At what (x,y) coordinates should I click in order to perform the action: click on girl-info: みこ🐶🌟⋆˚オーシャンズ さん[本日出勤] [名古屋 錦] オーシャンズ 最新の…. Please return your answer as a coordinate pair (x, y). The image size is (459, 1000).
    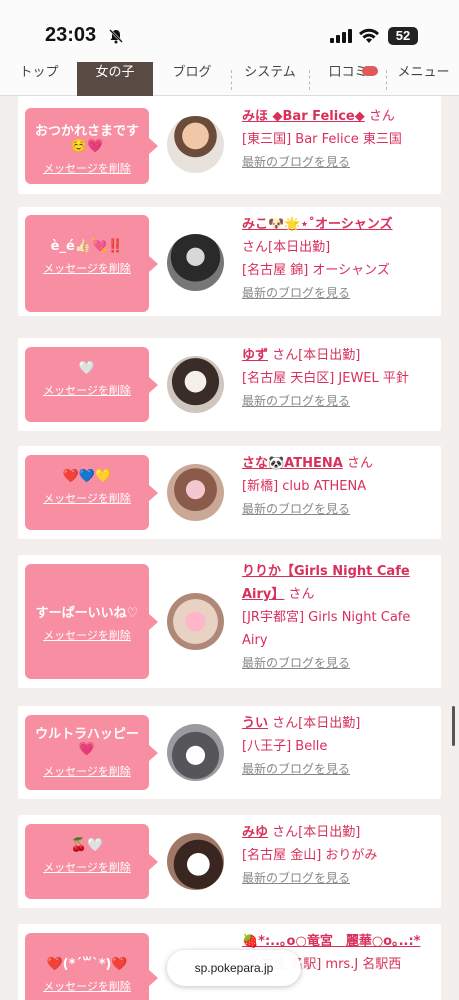
    Looking at the image, I should click on (334, 259).